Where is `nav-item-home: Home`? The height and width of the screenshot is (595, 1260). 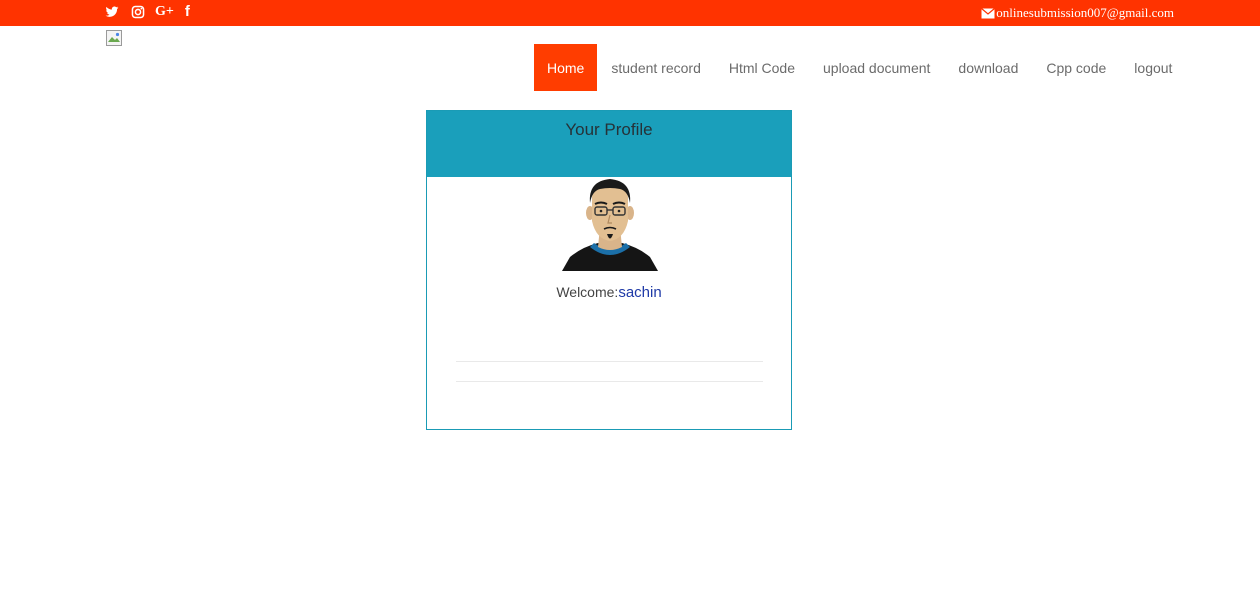
nav-item-home: Home is located at coordinates (566, 67).